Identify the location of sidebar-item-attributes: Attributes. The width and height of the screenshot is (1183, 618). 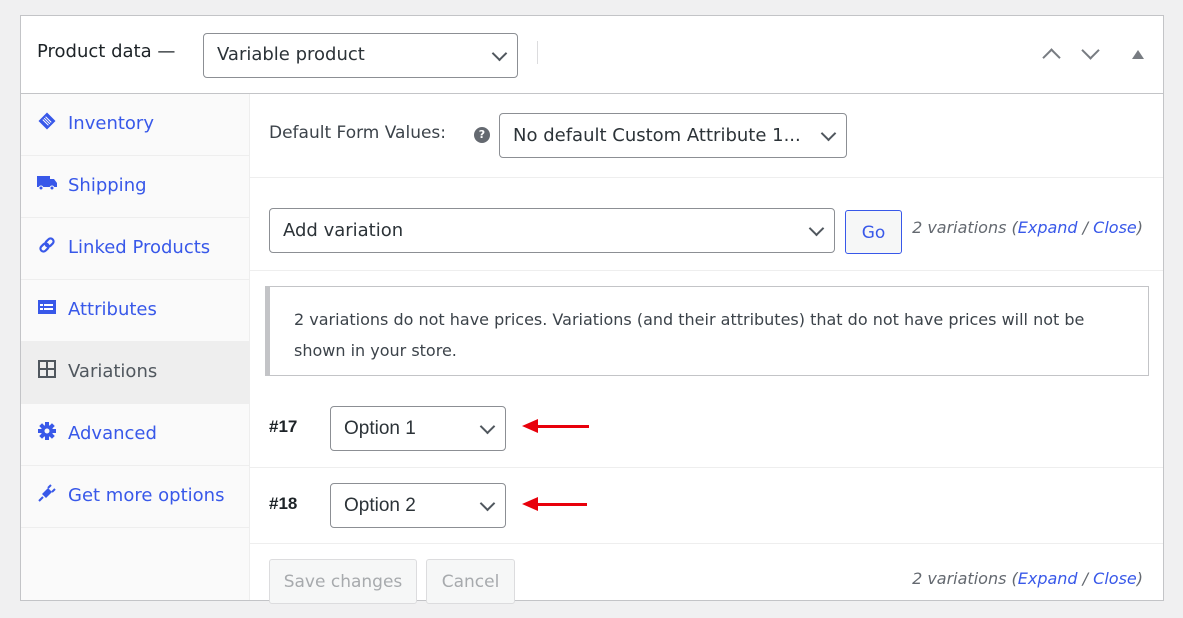
(135, 311).